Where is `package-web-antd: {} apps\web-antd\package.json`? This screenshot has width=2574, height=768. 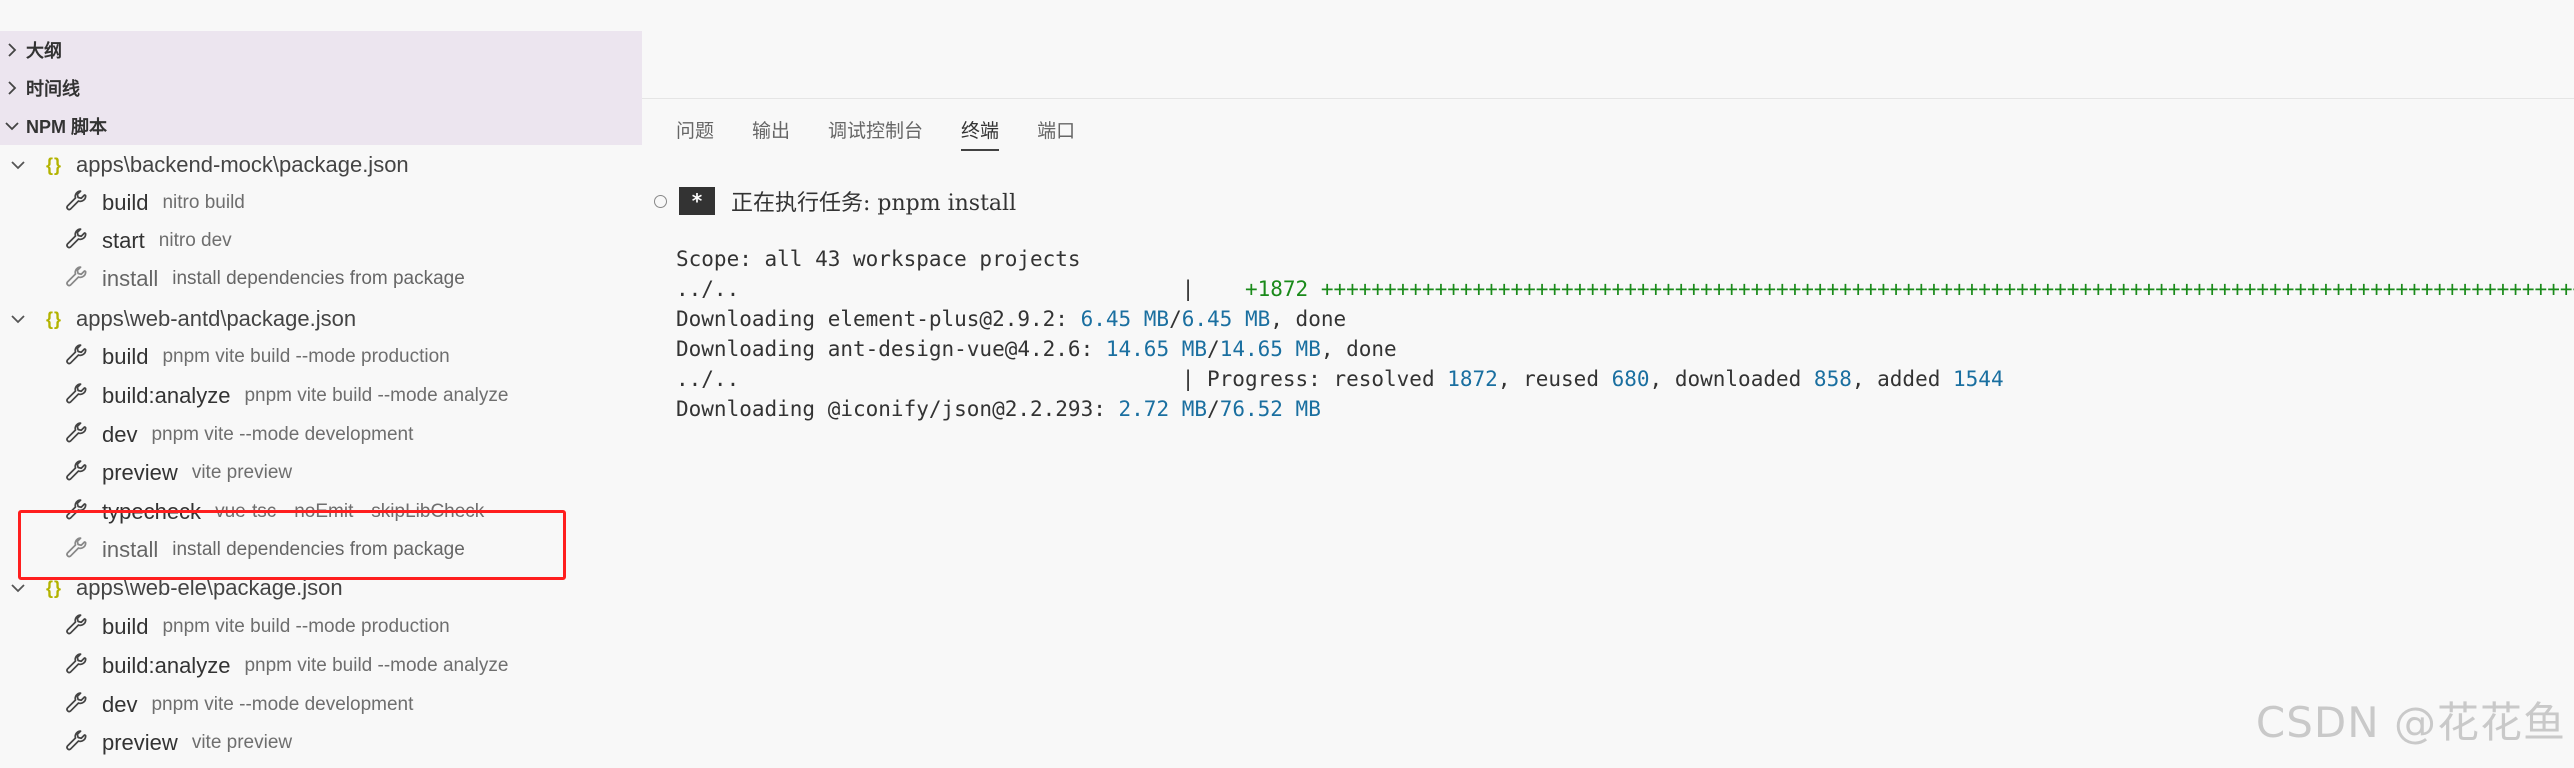 package-web-antd: {} apps\web-antd\package.json is located at coordinates (178, 319).